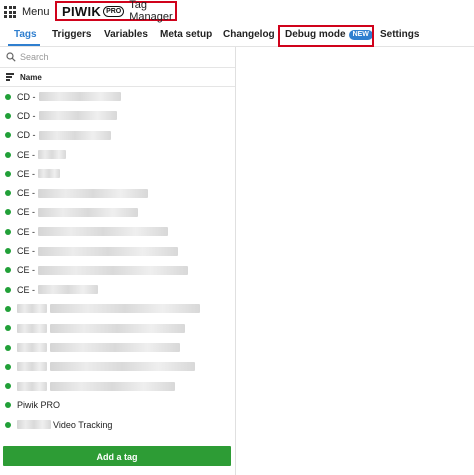 The width and height of the screenshot is (474, 475). Describe the element at coordinates (399, 35) in the screenshot. I see `tab-settings: Settings` at that location.